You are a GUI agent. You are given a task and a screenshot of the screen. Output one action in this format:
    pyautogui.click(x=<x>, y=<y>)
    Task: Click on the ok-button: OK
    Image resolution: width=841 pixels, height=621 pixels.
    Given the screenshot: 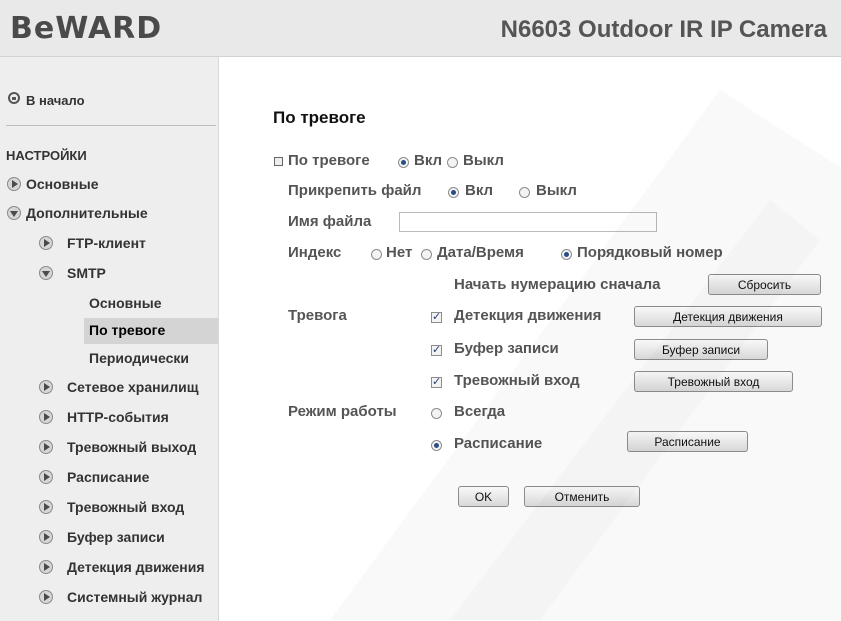 What is the action you would take?
    pyautogui.click(x=483, y=496)
    